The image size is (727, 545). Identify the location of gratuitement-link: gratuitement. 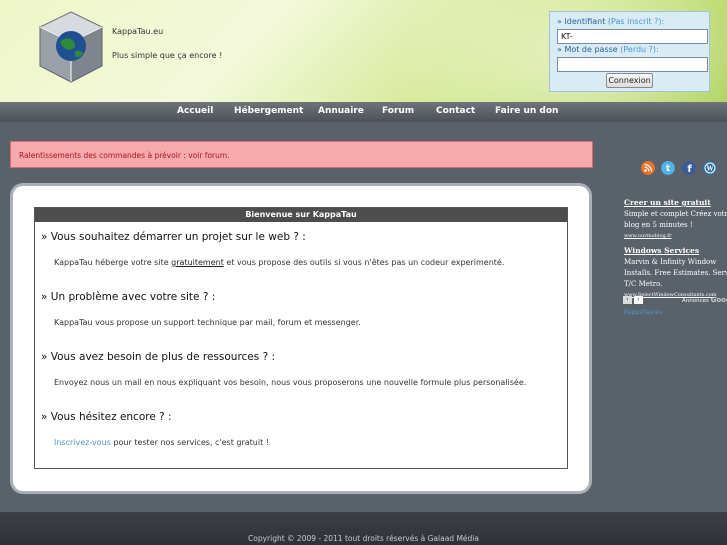
(197, 262).